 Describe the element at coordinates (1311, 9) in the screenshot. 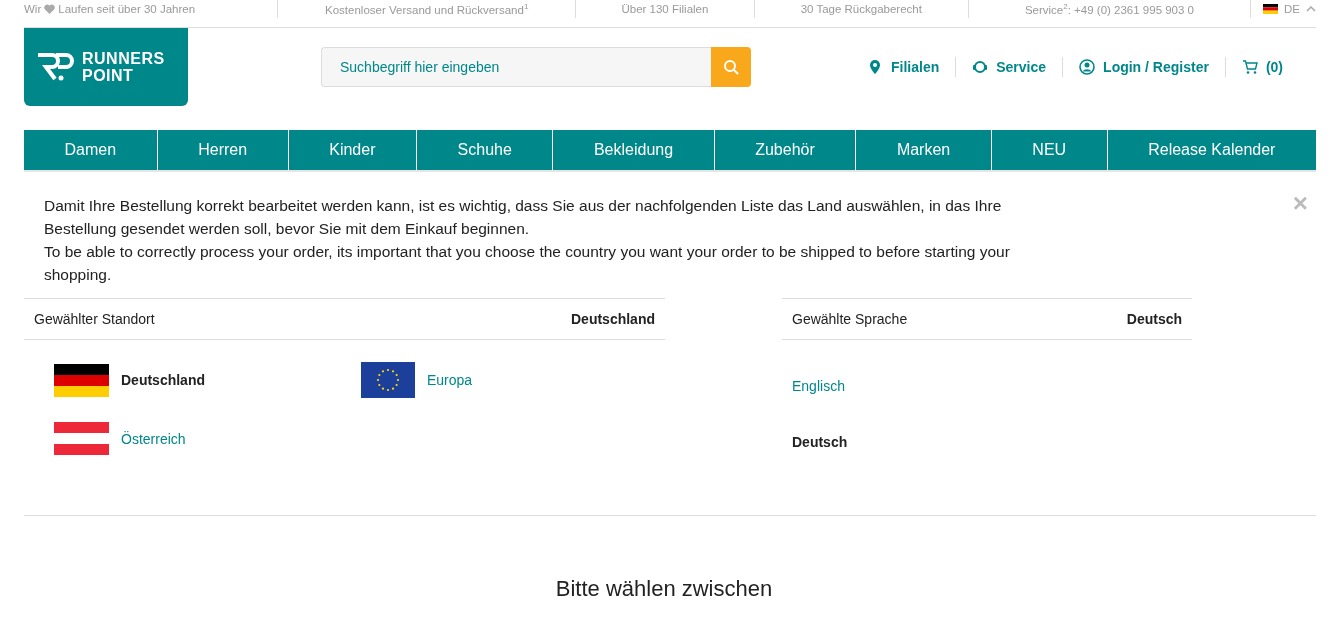

I see `chevron-up-icon` at that location.